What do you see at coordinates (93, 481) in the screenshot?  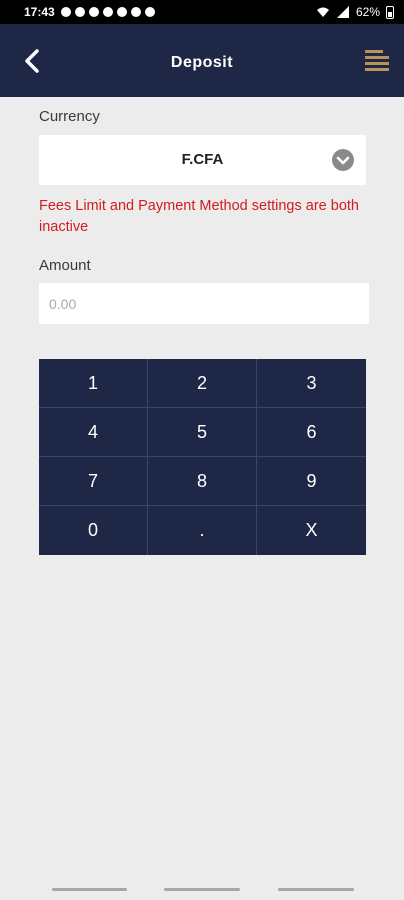 I see `keypad-key-7: 7` at bounding box center [93, 481].